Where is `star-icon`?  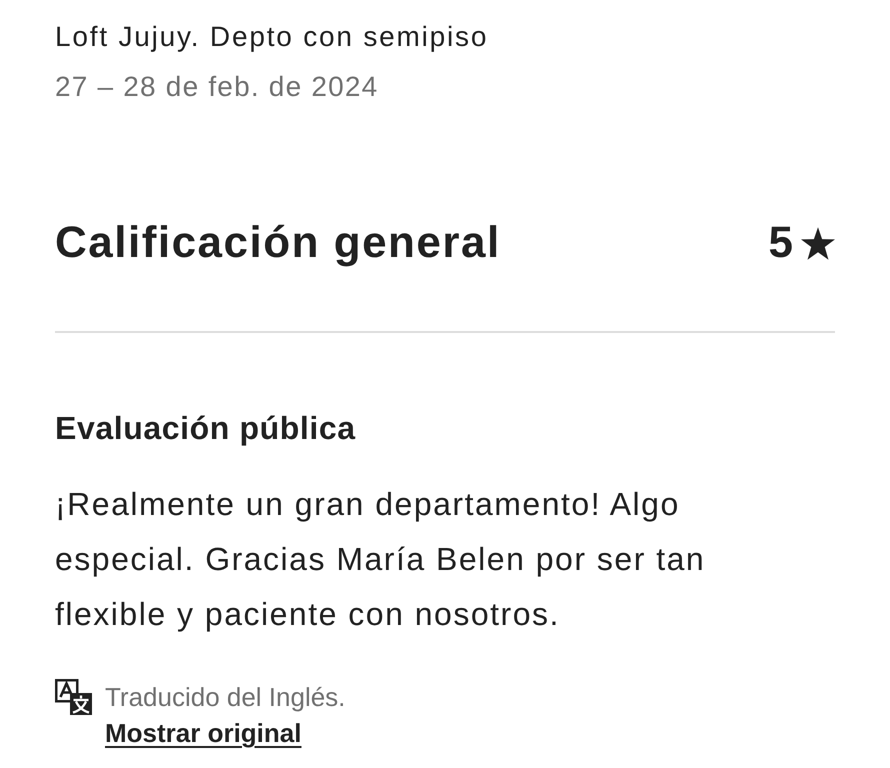
star-icon is located at coordinates (818, 243).